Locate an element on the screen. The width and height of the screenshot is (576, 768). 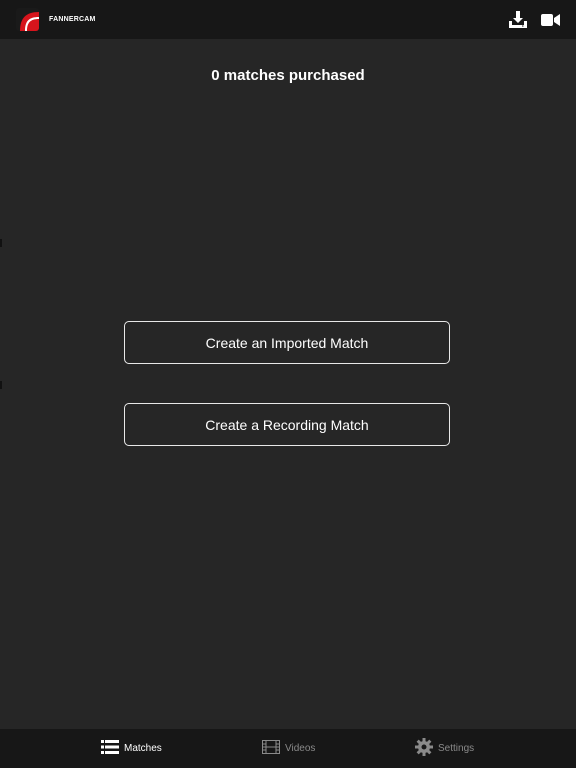
tab-matches-label: Matches is located at coordinates (143, 748).